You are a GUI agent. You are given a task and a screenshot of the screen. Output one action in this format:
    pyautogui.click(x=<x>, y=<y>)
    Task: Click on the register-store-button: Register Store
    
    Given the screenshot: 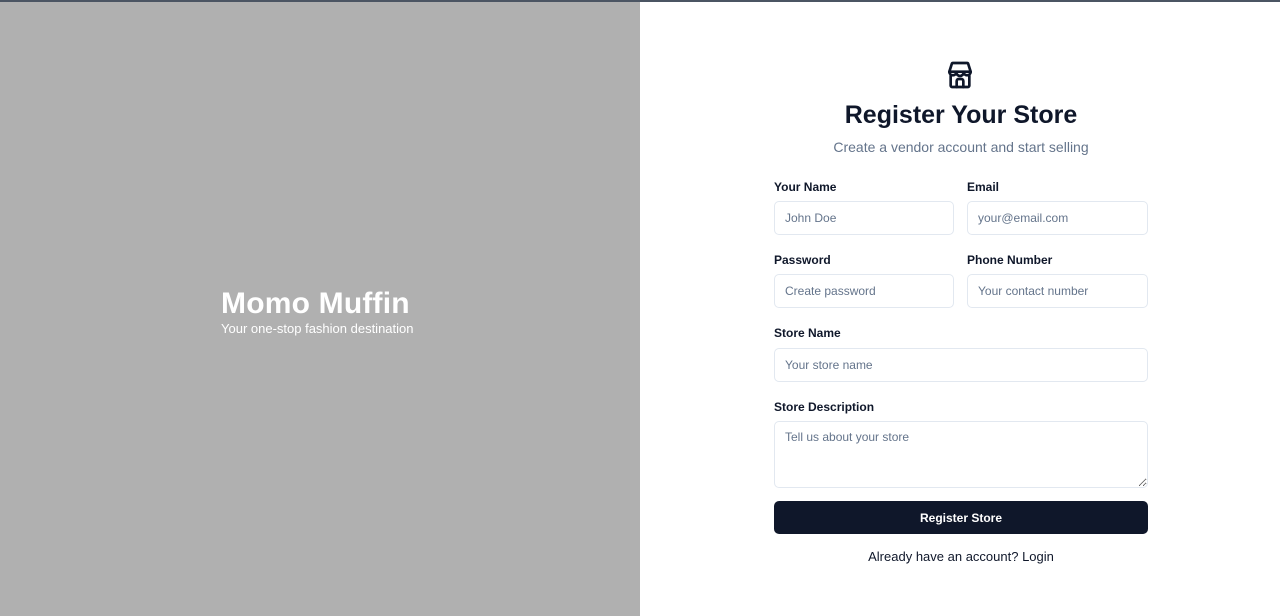 What is the action you would take?
    pyautogui.click(x=961, y=517)
    